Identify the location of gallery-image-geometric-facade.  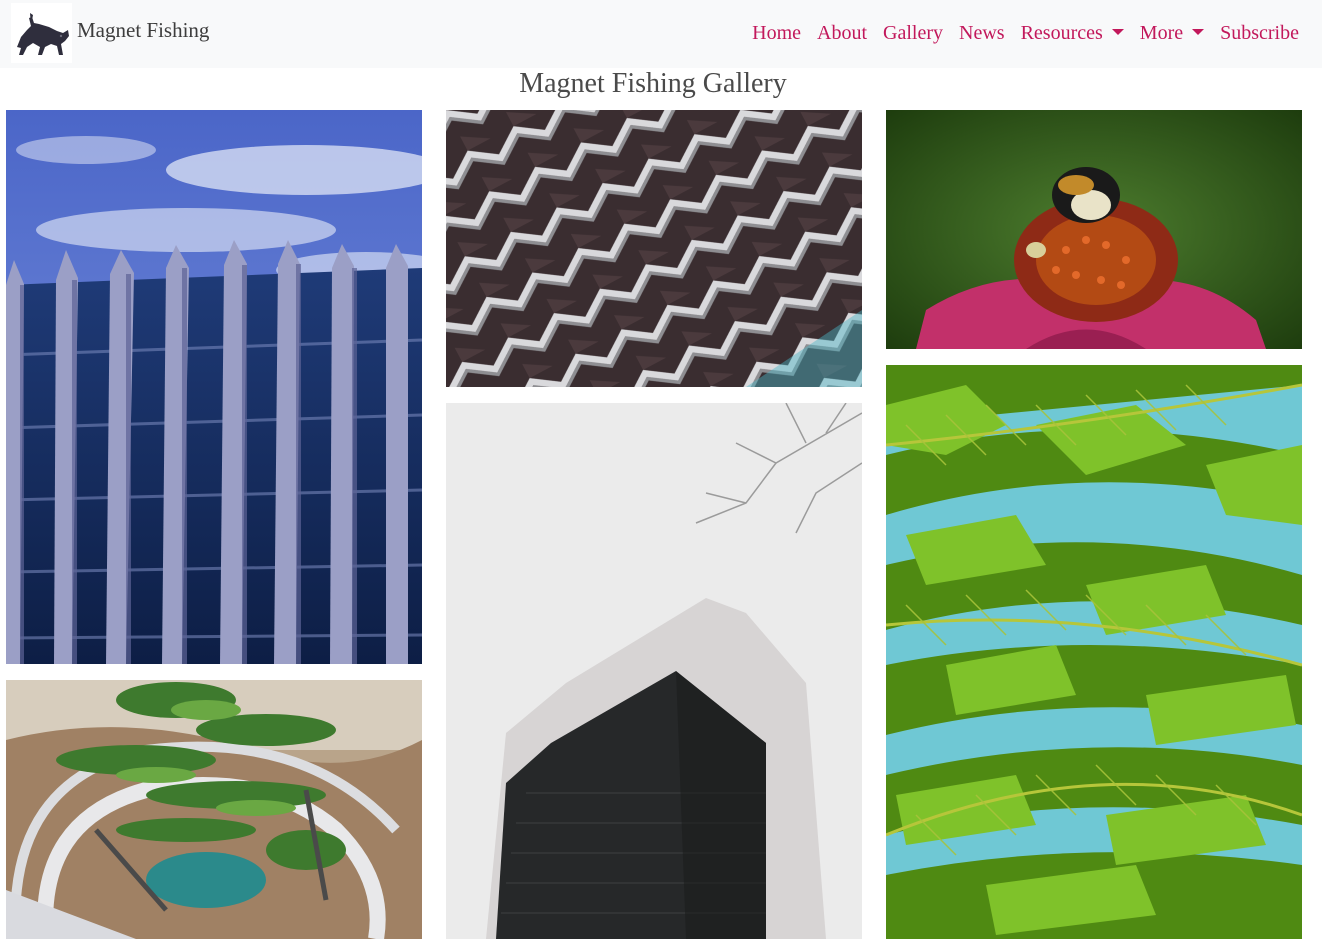
(654, 248).